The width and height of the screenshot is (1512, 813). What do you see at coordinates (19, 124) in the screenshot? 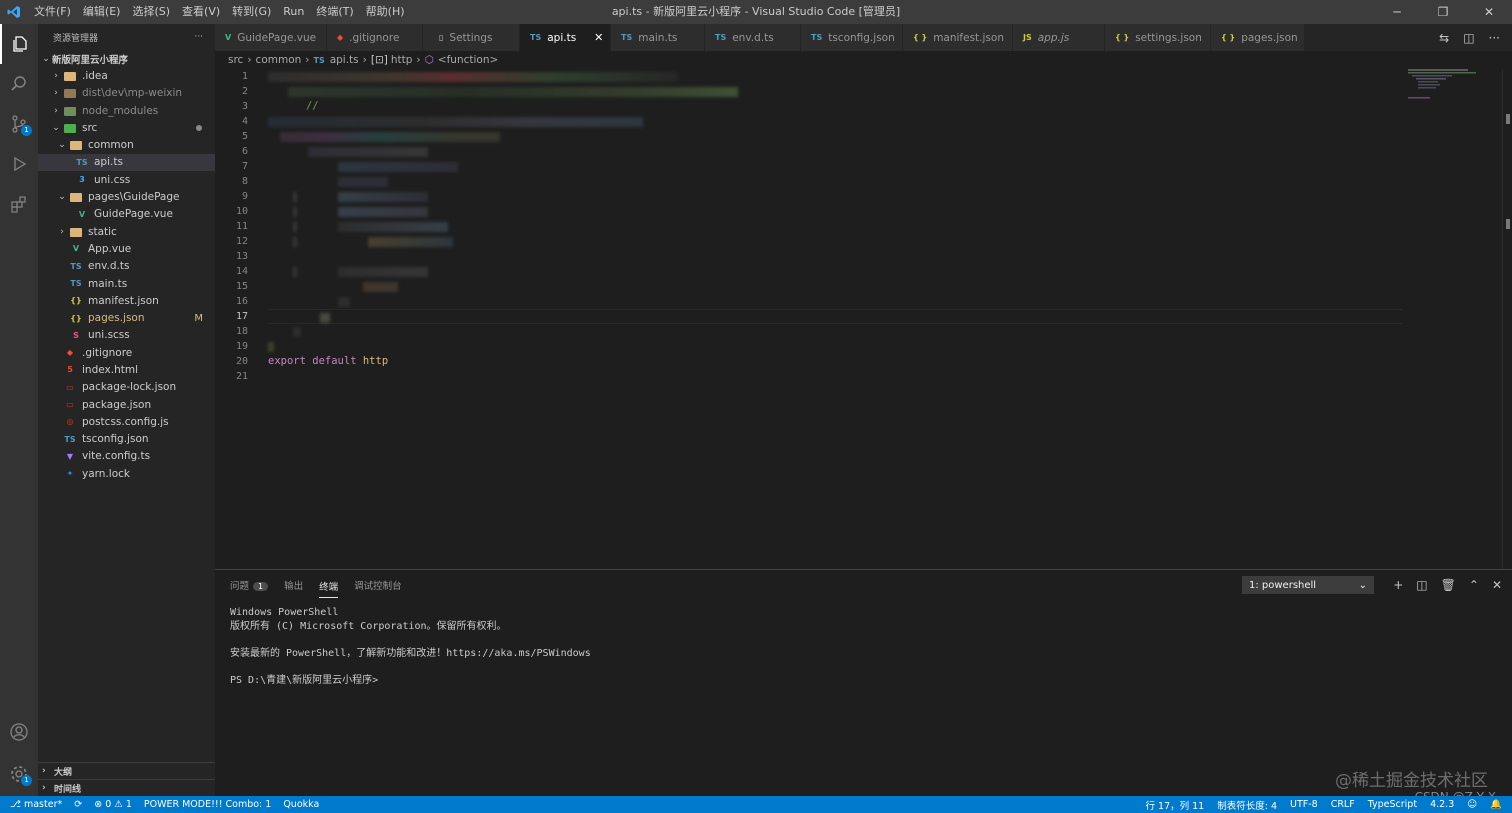
I see `source-control-icon: 1` at bounding box center [19, 124].